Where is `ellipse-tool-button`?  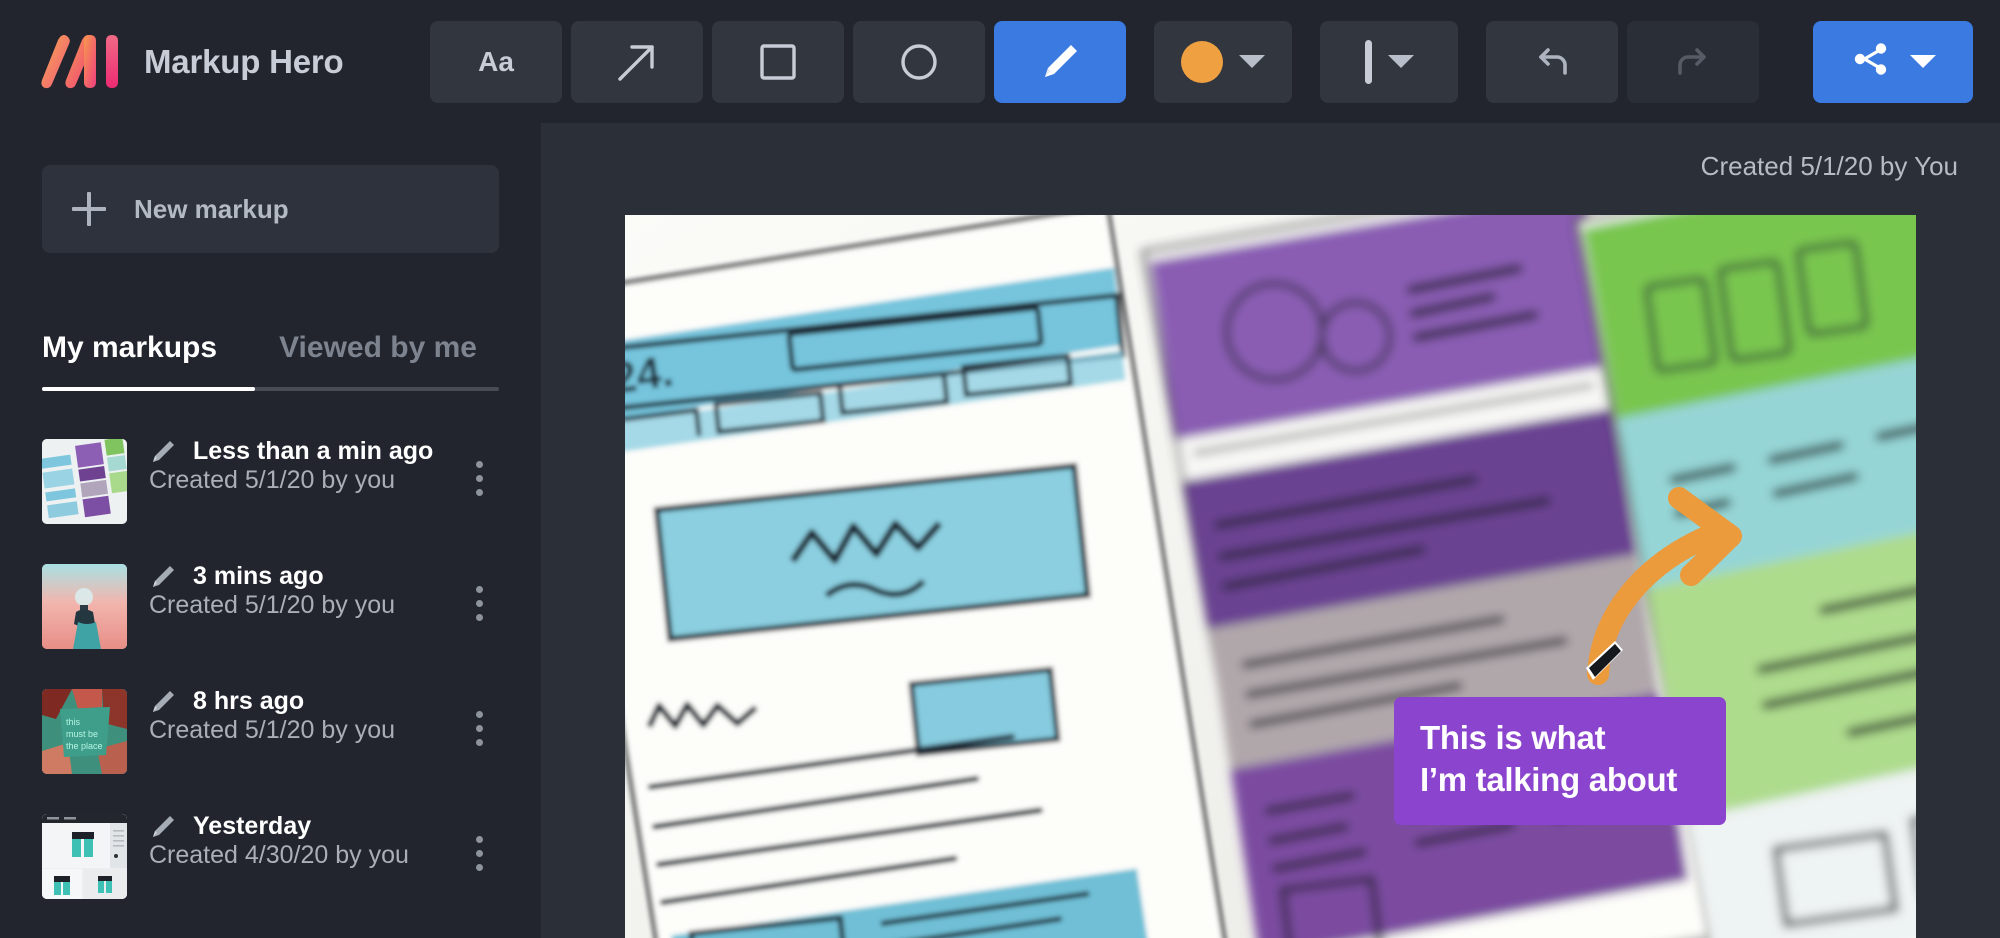 ellipse-tool-button is located at coordinates (919, 61).